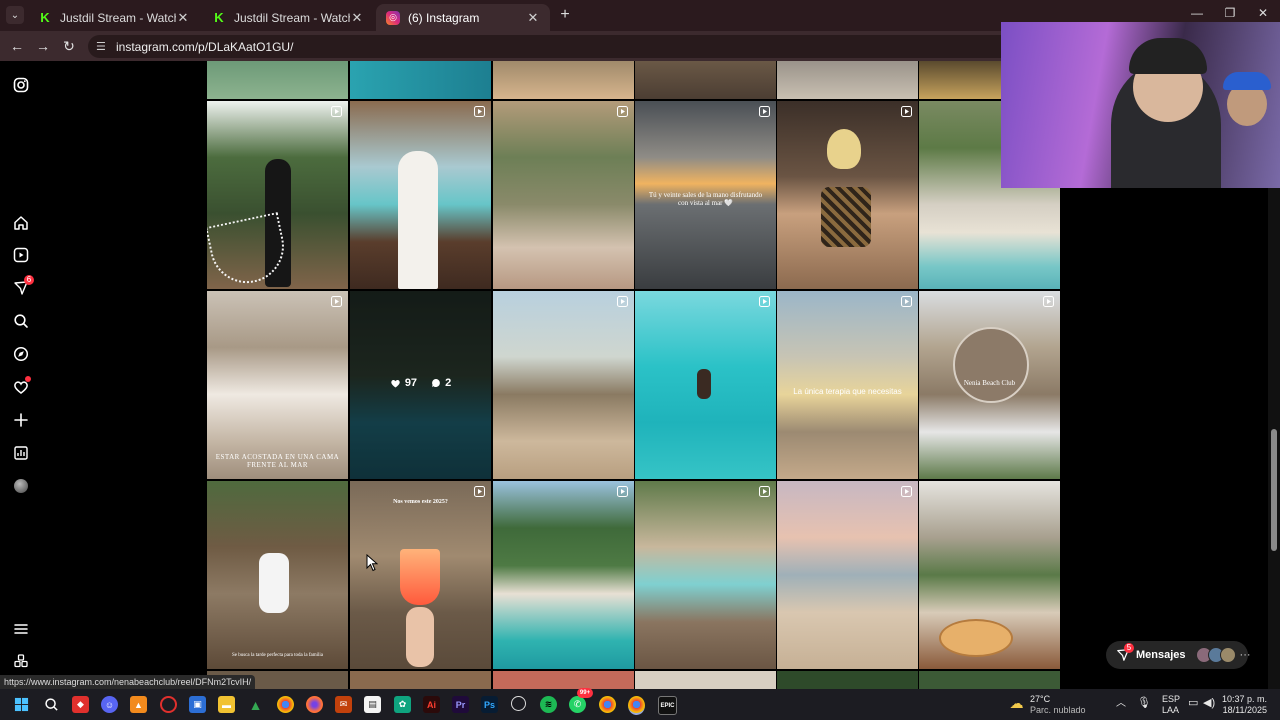 The image size is (1280, 720). Describe the element at coordinates (1161, 655) in the screenshot. I see `messages-label: Mensajes` at that location.